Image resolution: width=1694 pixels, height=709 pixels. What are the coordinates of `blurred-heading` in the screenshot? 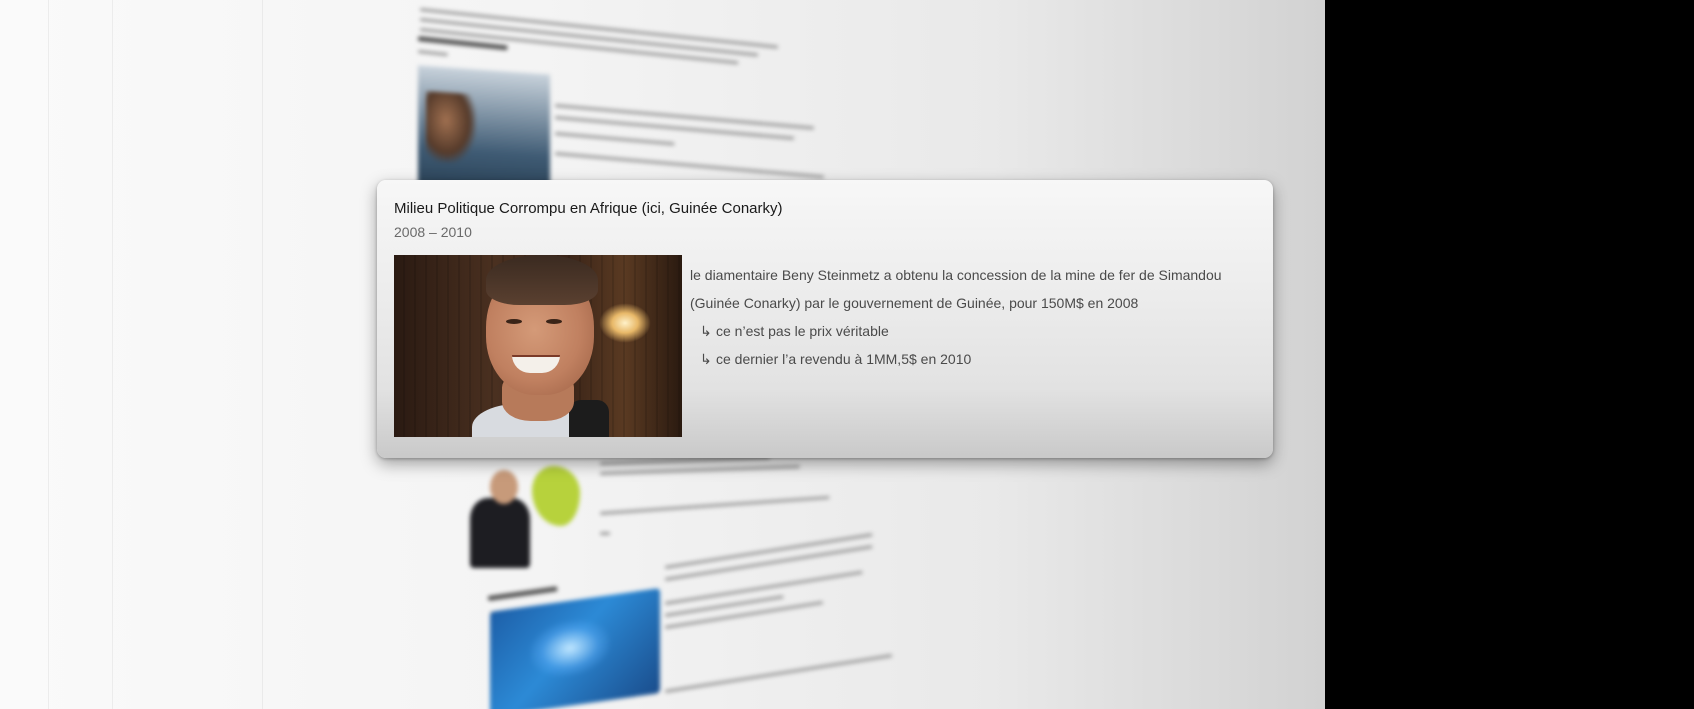 It's located at (522, 593).